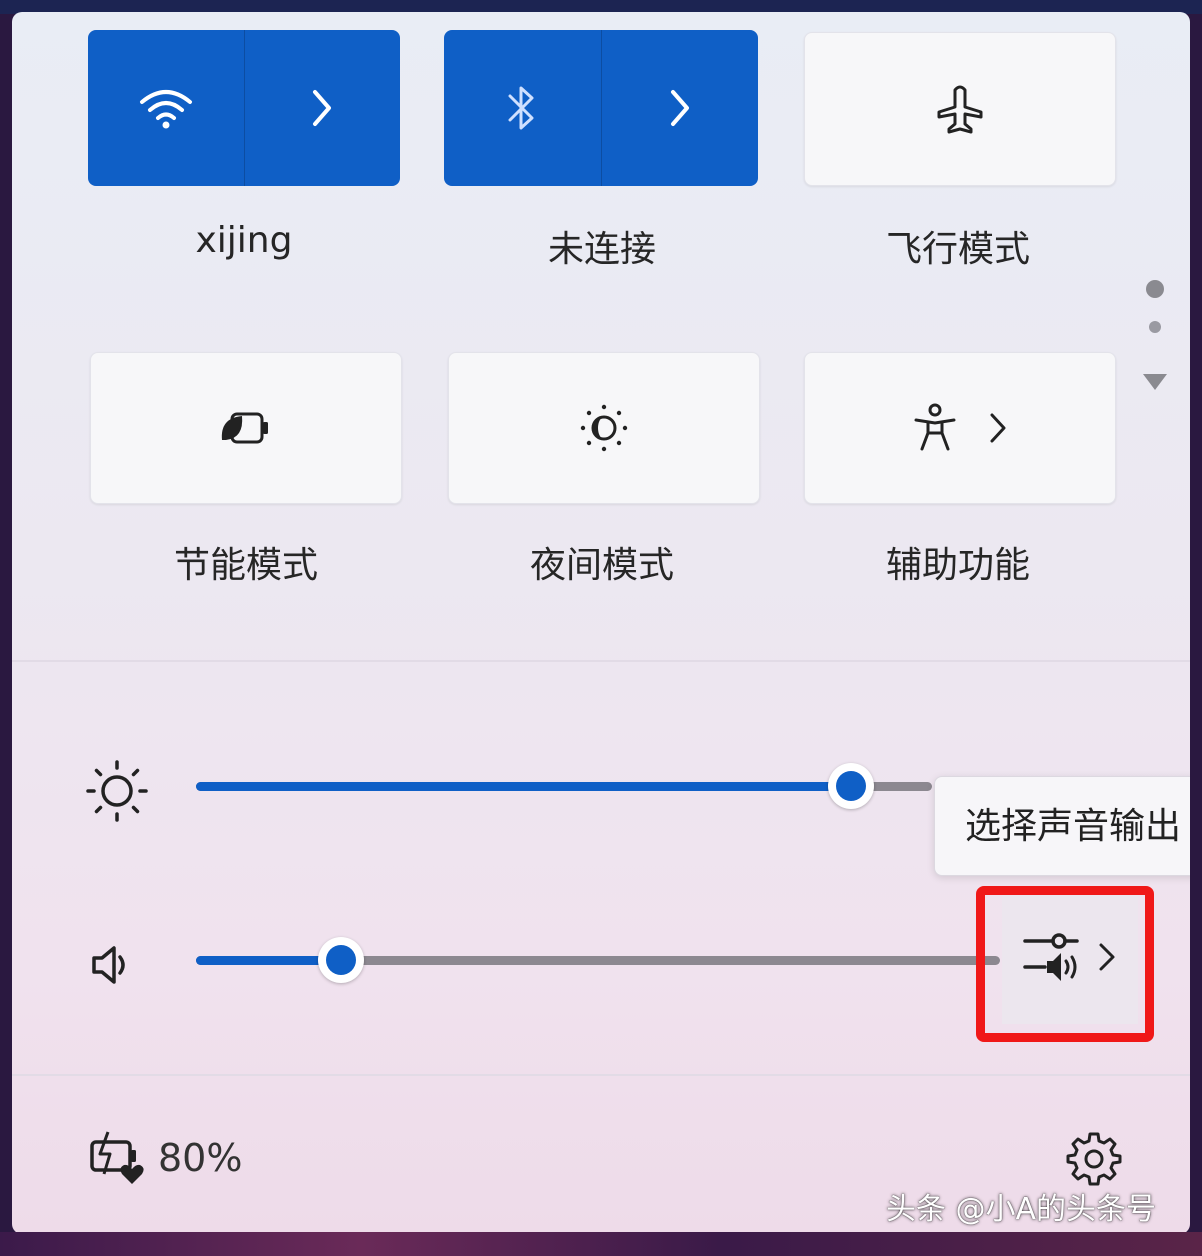 The width and height of the screenshot is (1202, 1256). Describe the element at coordinates (120, 1158) in the screenshot. I see `battery-charging-icon` at that location.